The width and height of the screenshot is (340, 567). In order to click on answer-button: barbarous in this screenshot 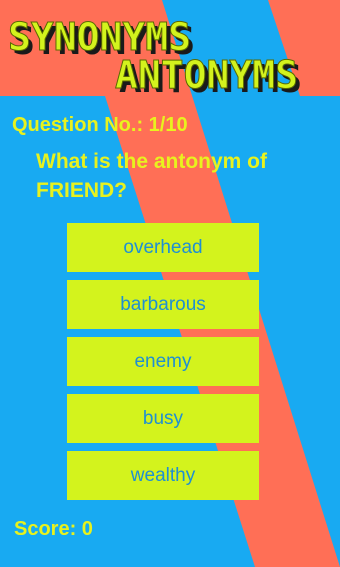, I will do `click(163, 304)`.